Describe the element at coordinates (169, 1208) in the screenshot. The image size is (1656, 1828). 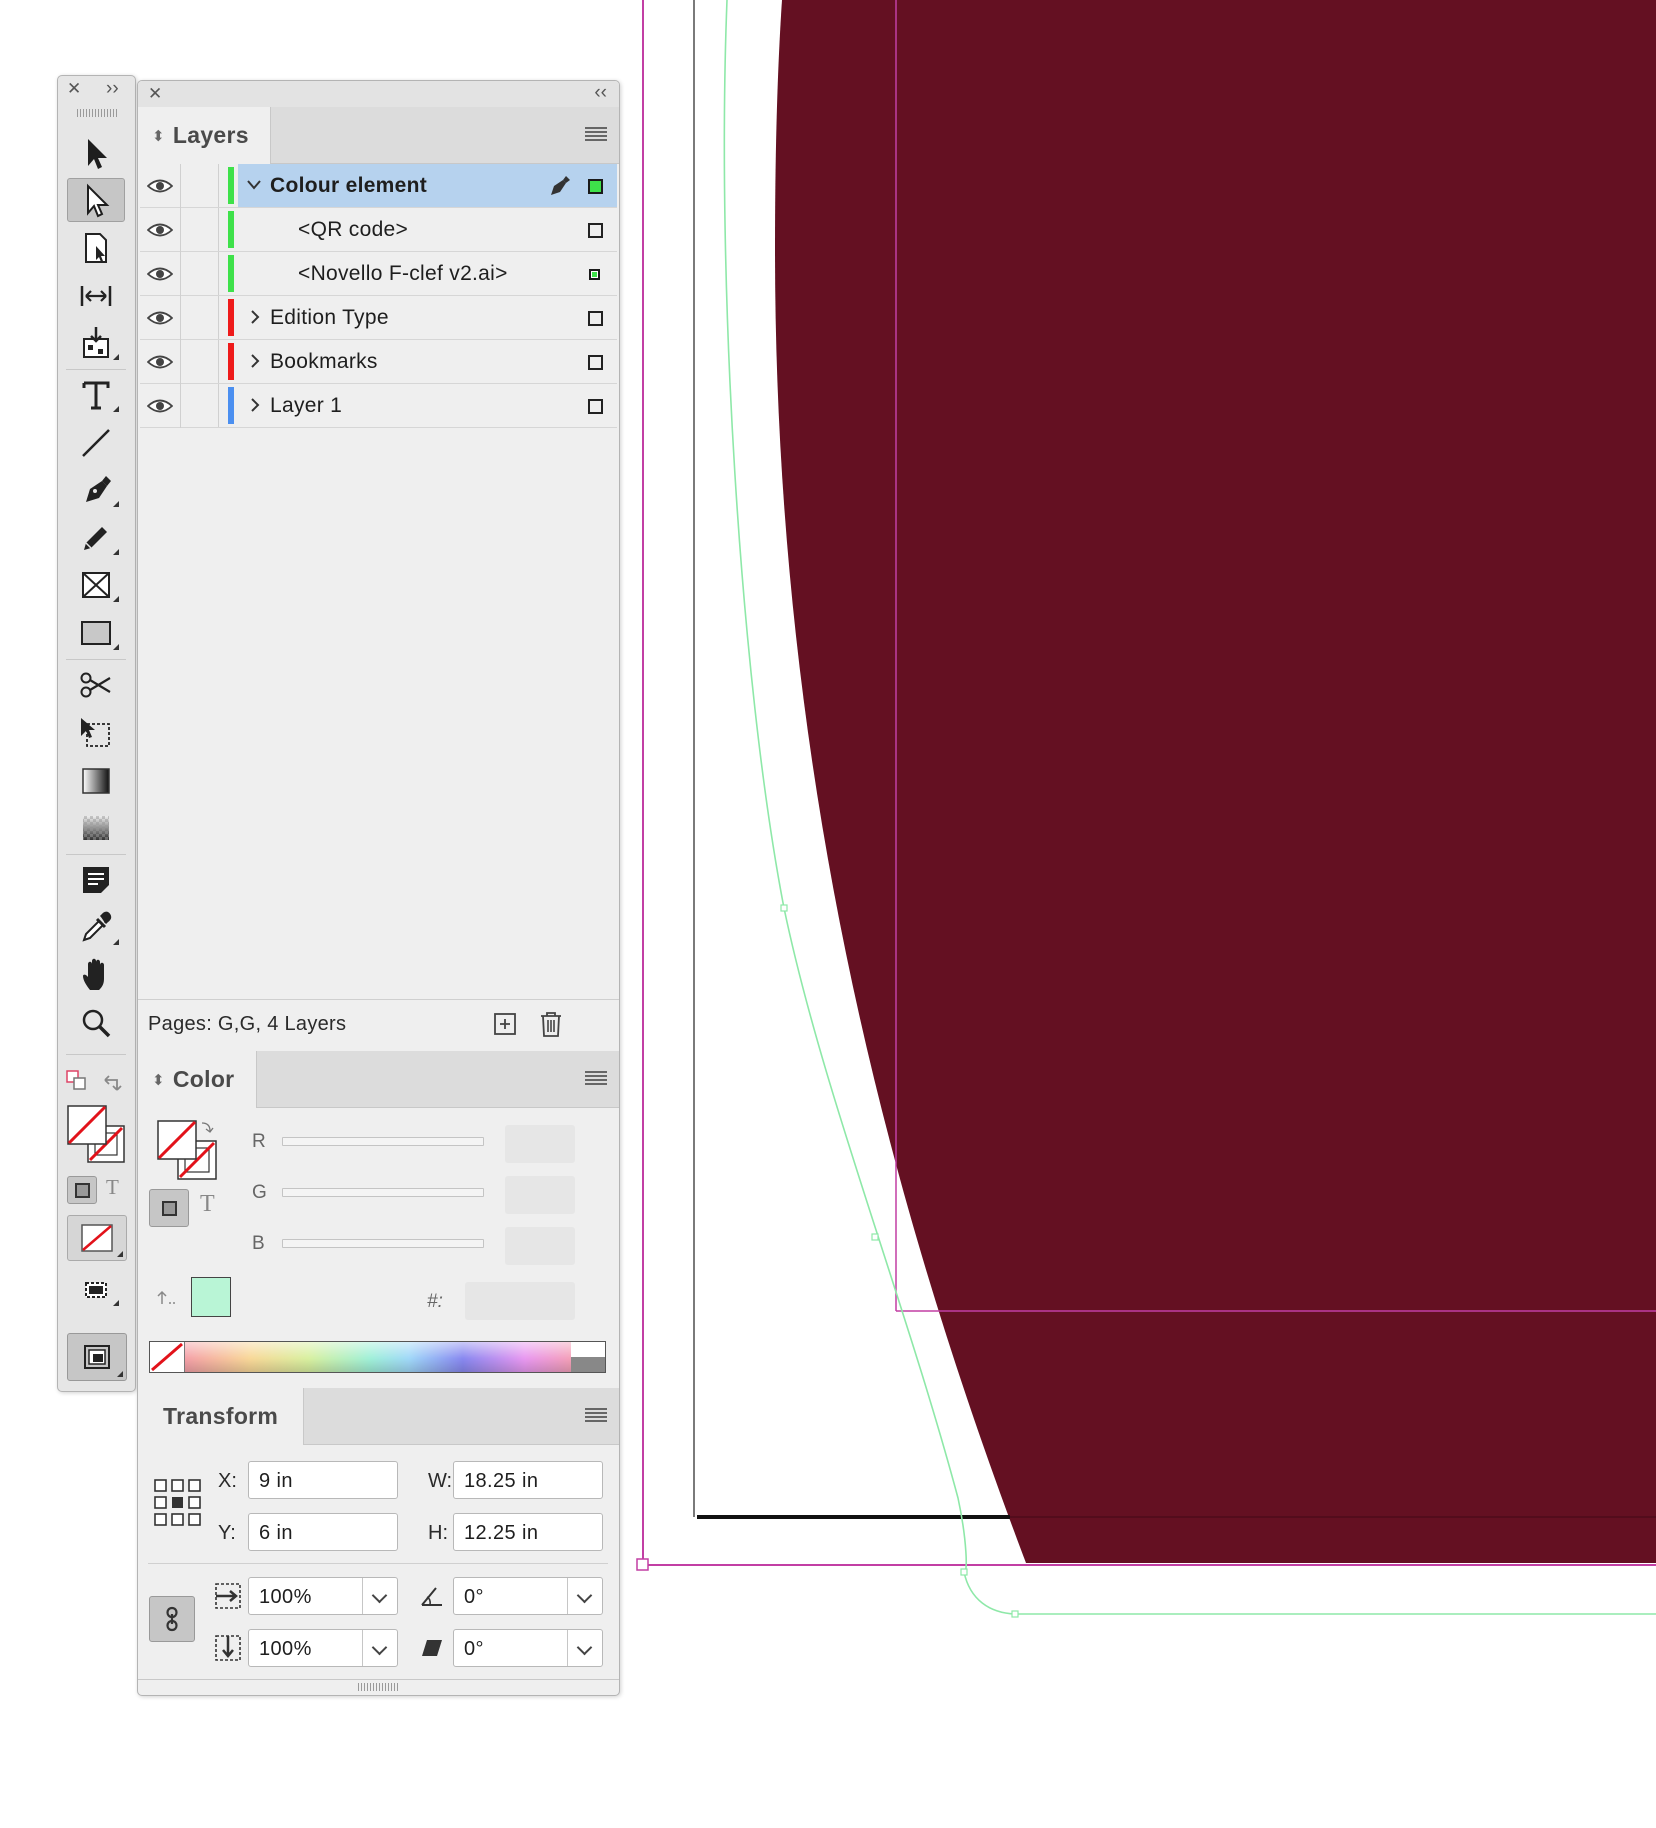
I see `color-container-button` at that location.